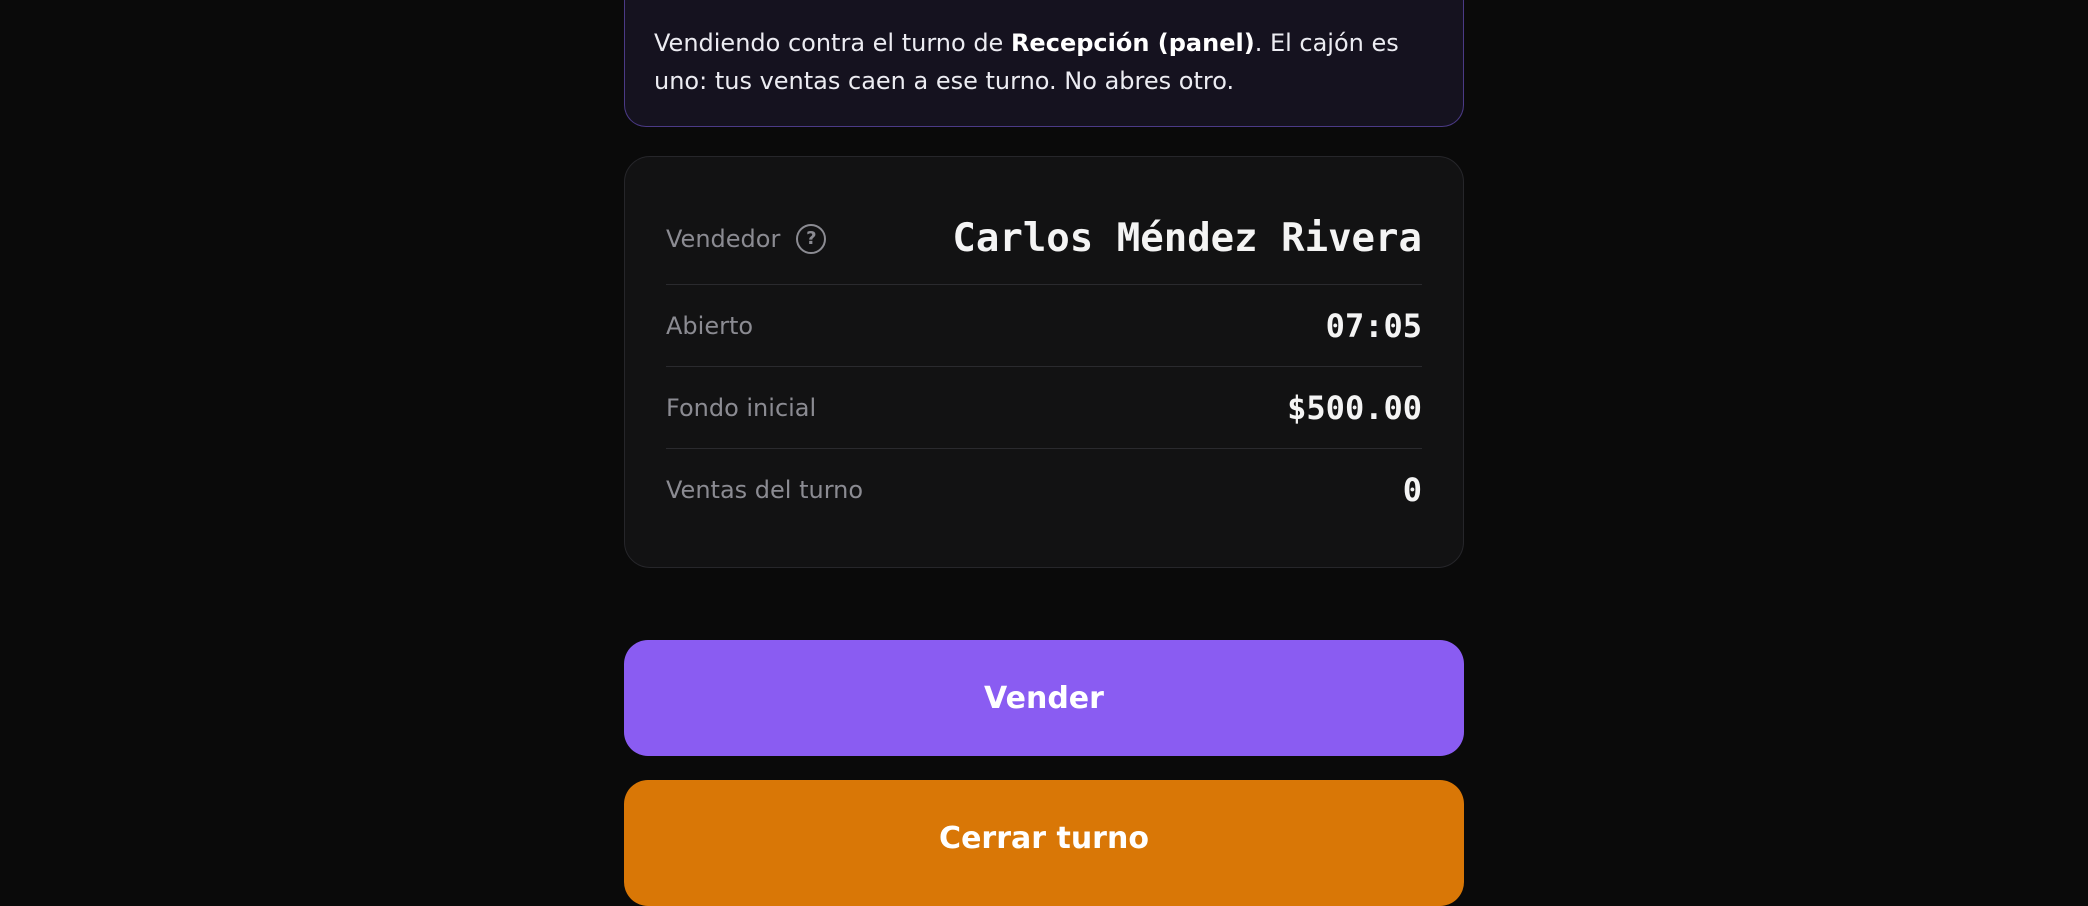 The height and width of the screenshot is (906, 2088). What do you see at coordinates (1044, 490) in the screenshot?
I see `sales-row: Ventas del turno 0` at bounding box center [1044, 490].